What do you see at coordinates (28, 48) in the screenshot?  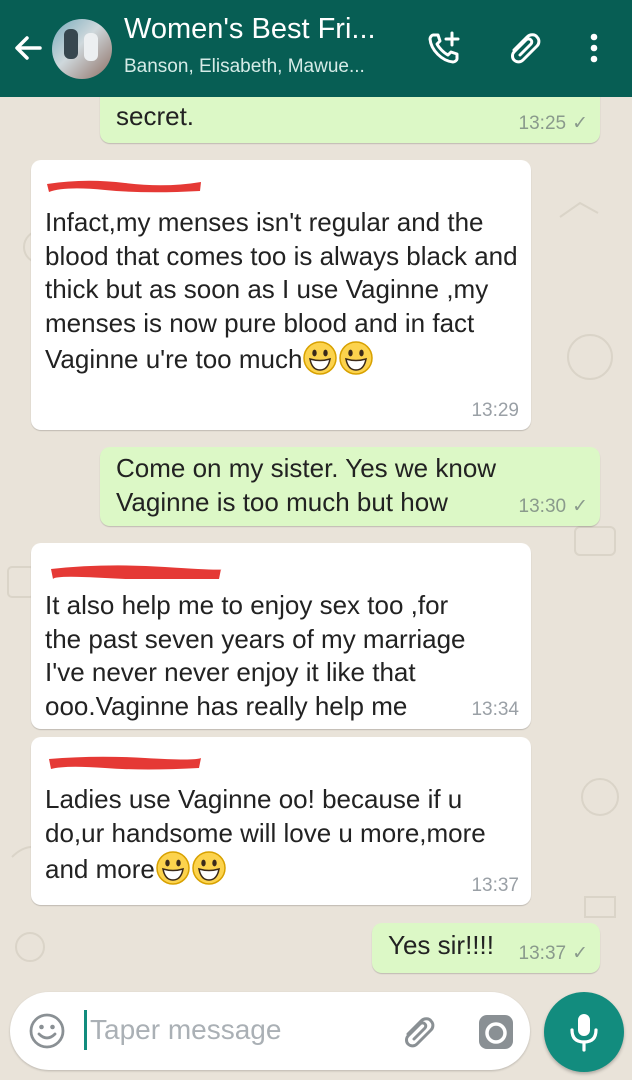 I see `back-arrow-icon` at bounding box center [28, 48].